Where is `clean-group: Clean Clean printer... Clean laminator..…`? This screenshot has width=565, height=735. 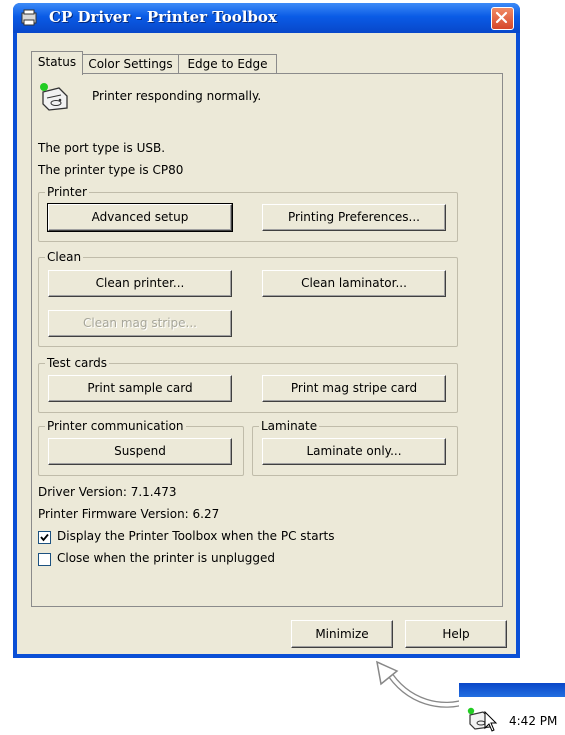
clean-group: Clean Clean printer... Clean laminator..… is located at coordinates (248, 298).